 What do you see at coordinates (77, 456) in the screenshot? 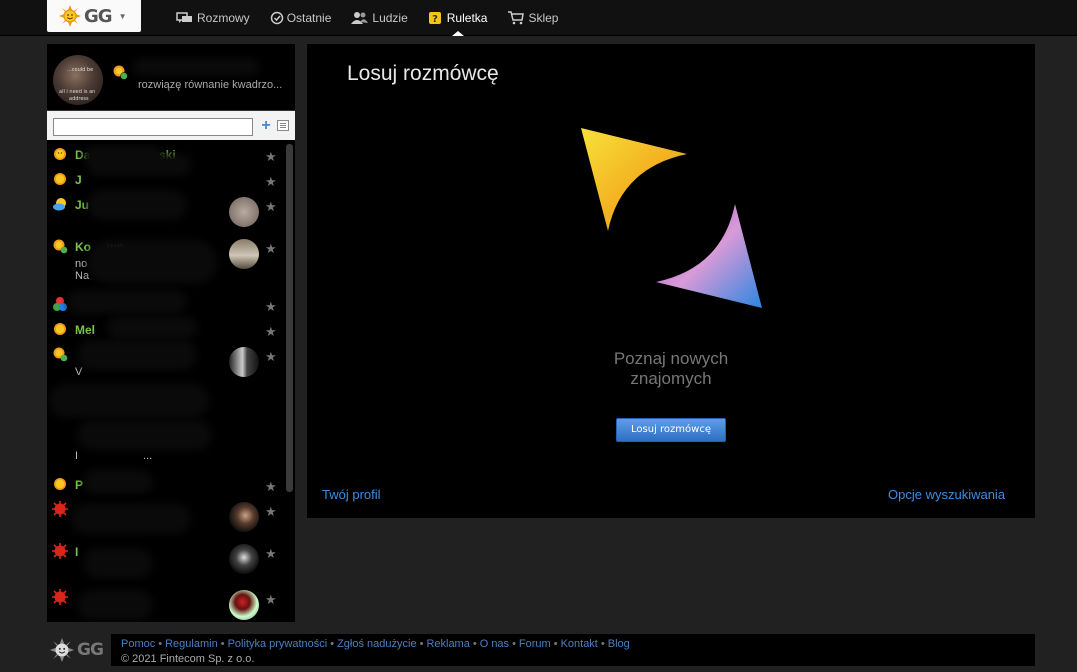
I see `contact-description: I` at bounding box center [77, 456].